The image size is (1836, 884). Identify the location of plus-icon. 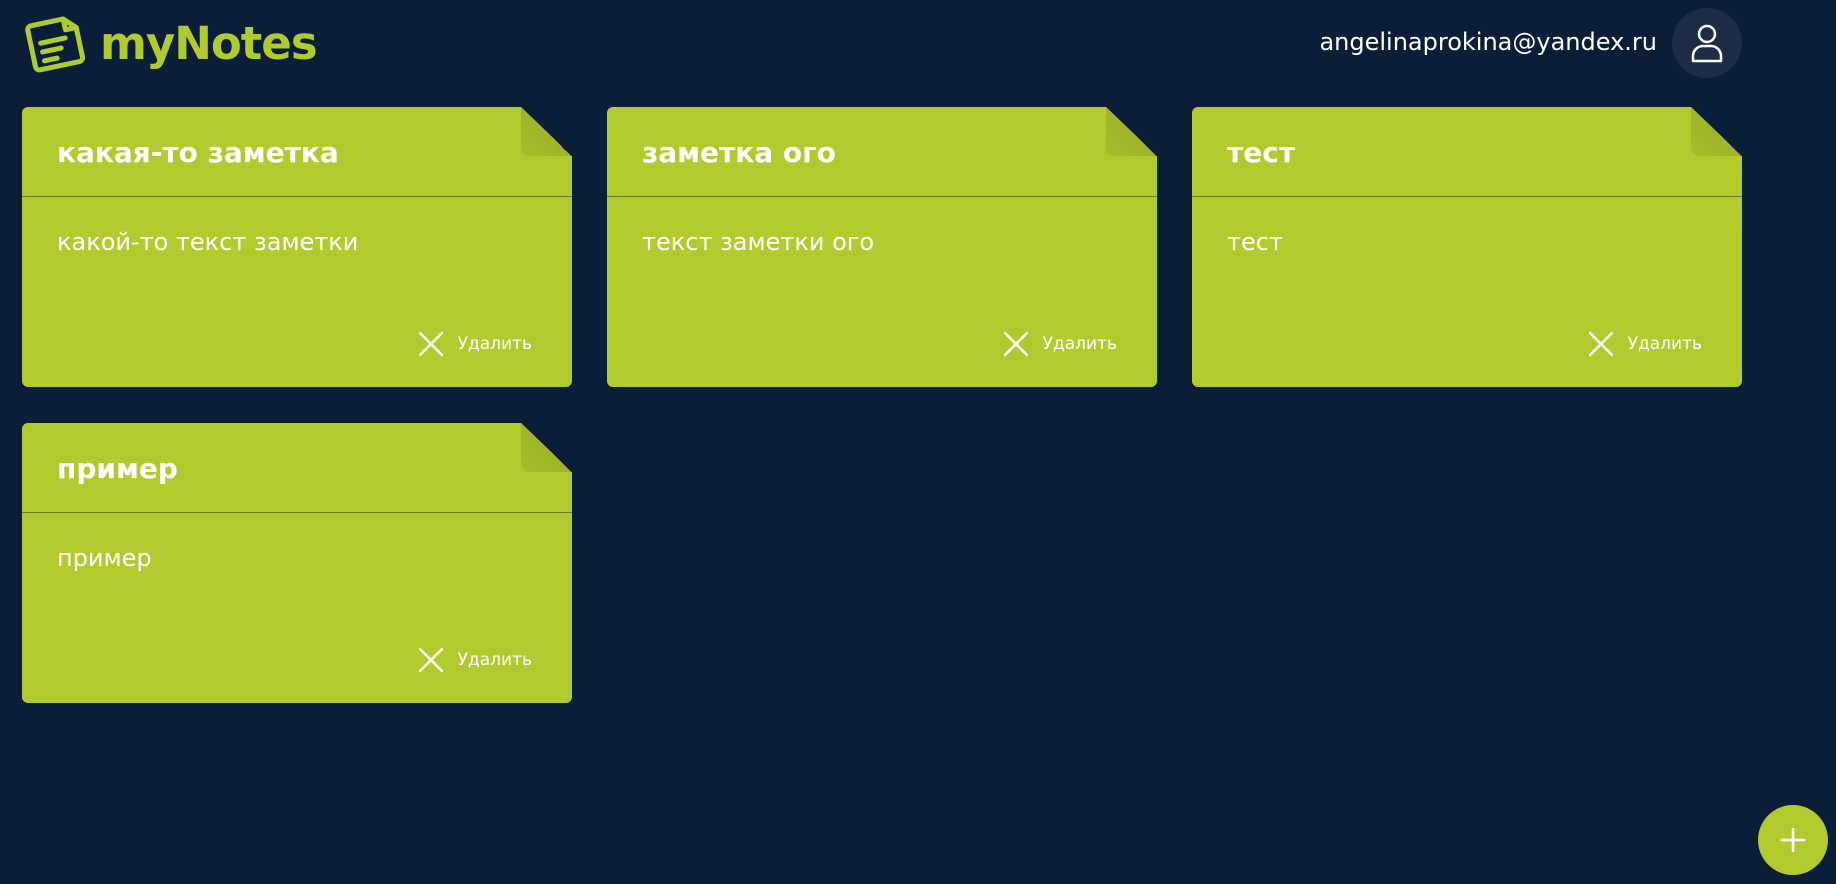
(1793, 840).